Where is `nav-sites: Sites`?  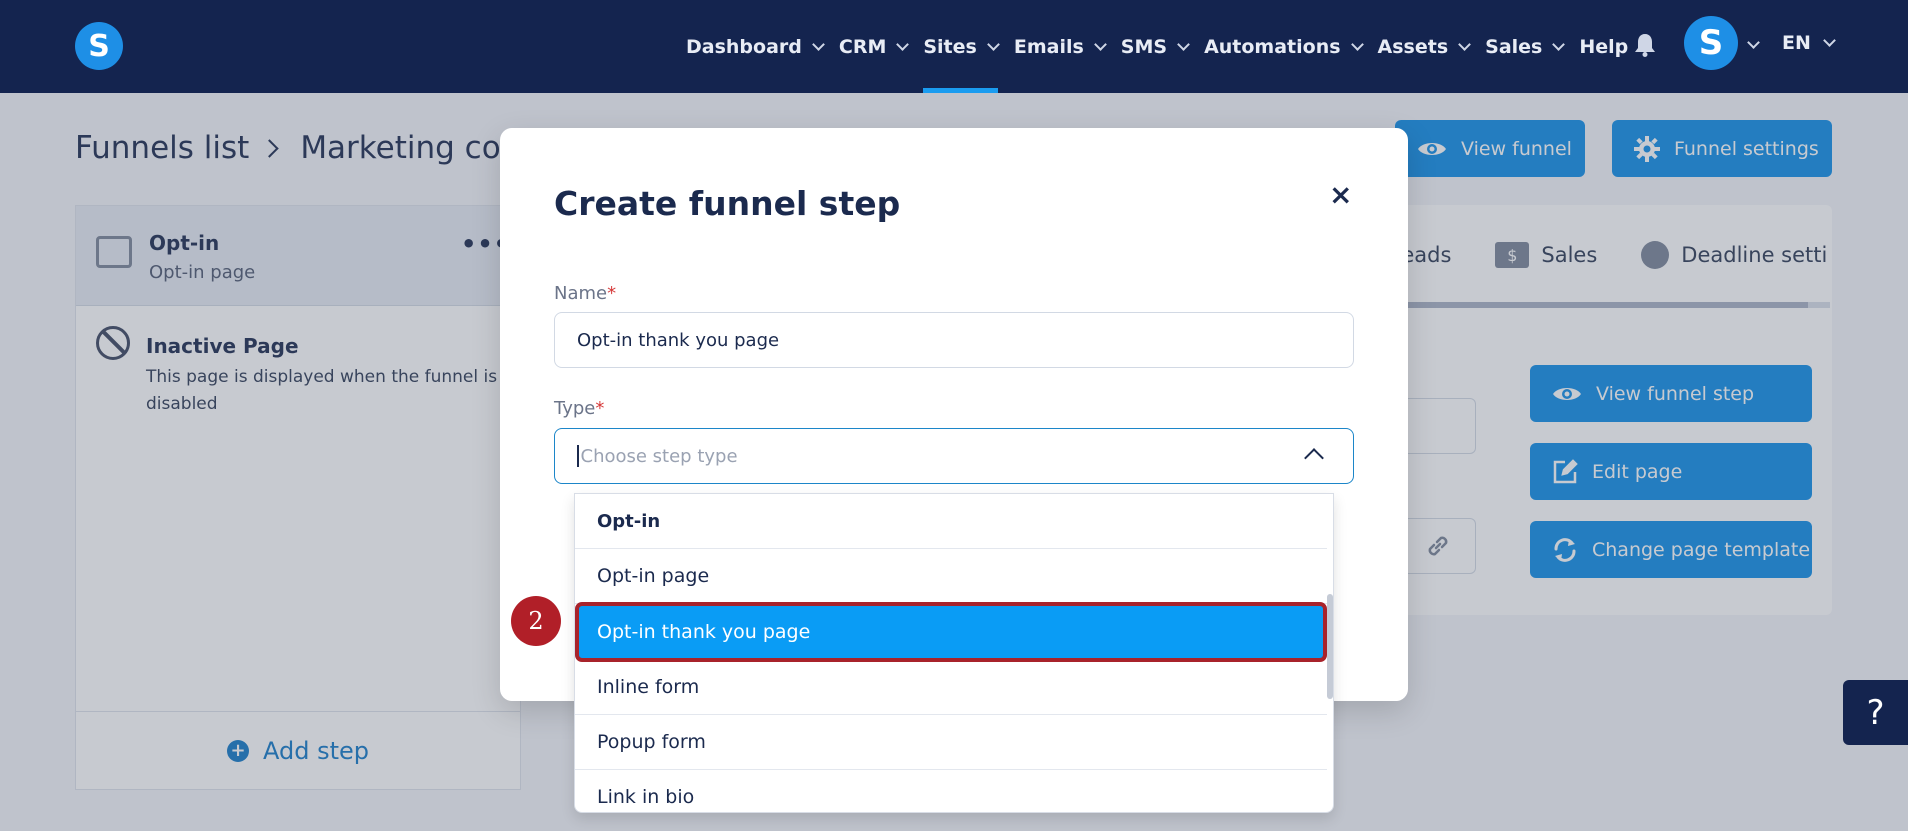 nav-sites: Sites is located at coordinates (961, 46).